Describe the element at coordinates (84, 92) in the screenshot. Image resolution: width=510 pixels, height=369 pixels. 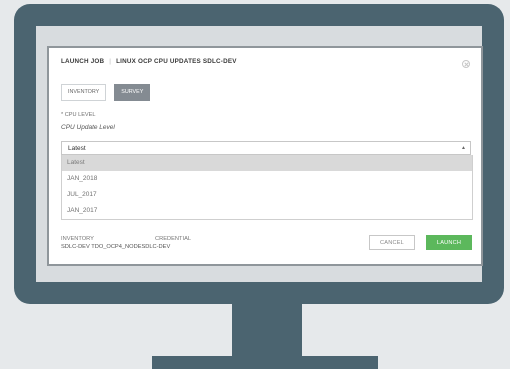
I see `tab-inventory: INVENTORY` at that location.